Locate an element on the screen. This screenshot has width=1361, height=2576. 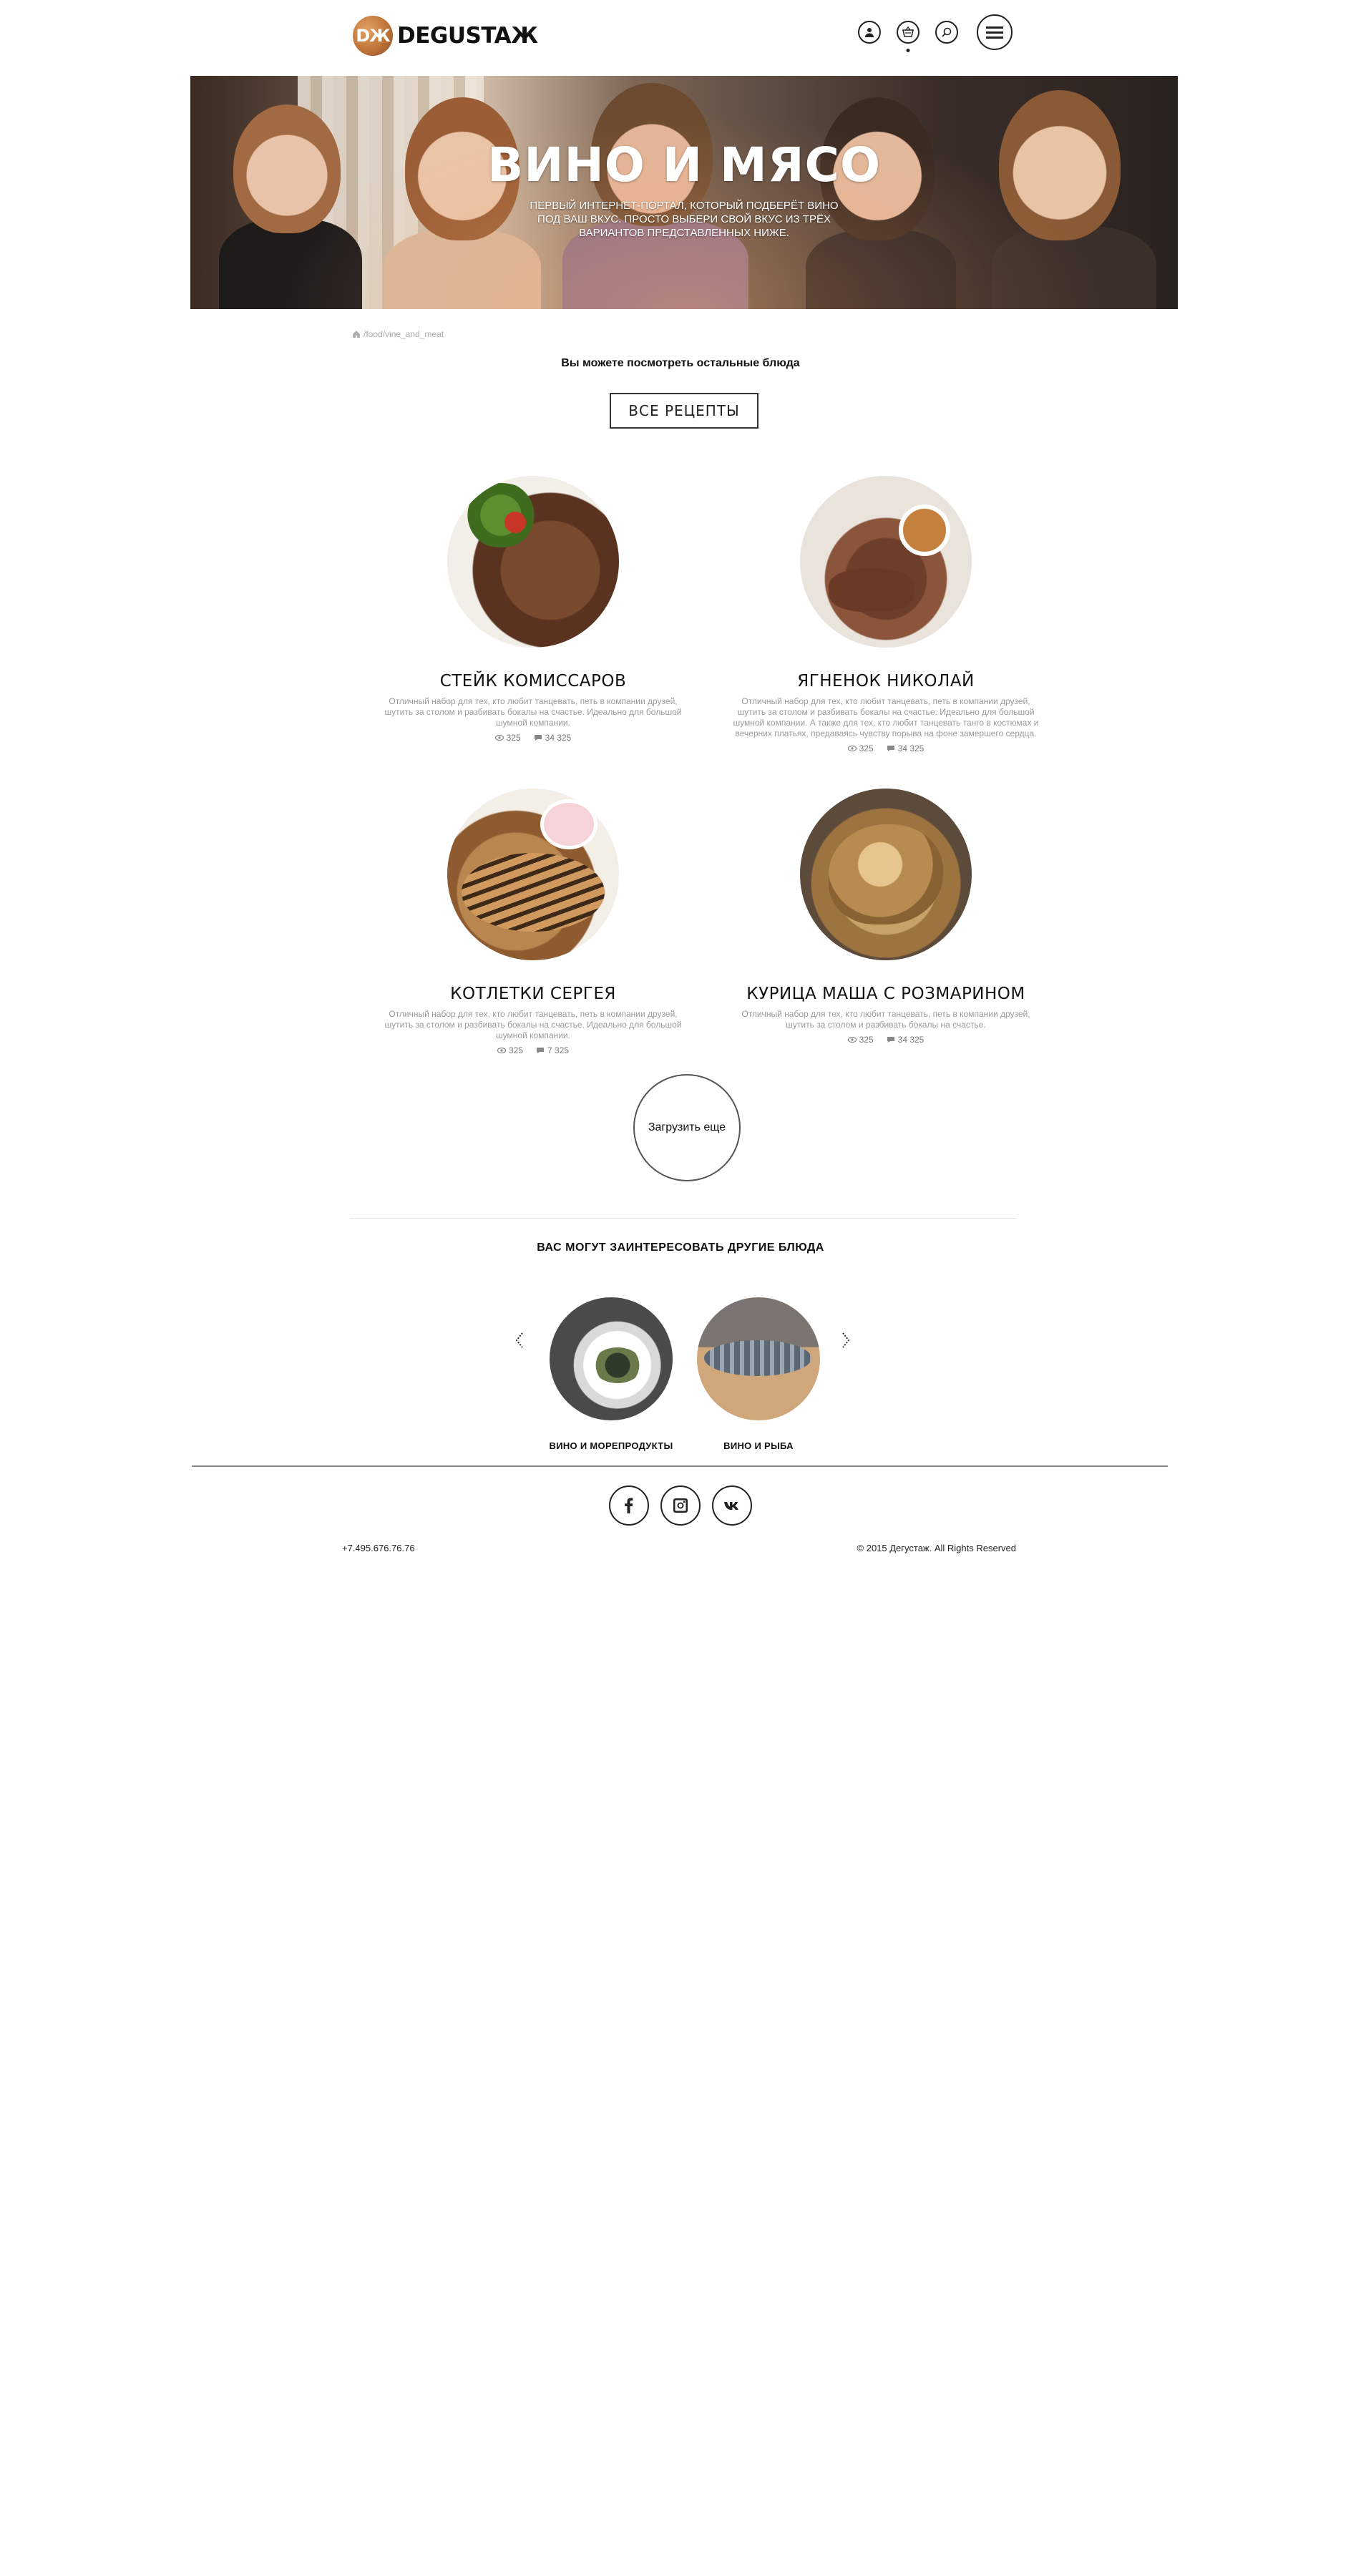
header-icons is located at coordinates (927, 33).